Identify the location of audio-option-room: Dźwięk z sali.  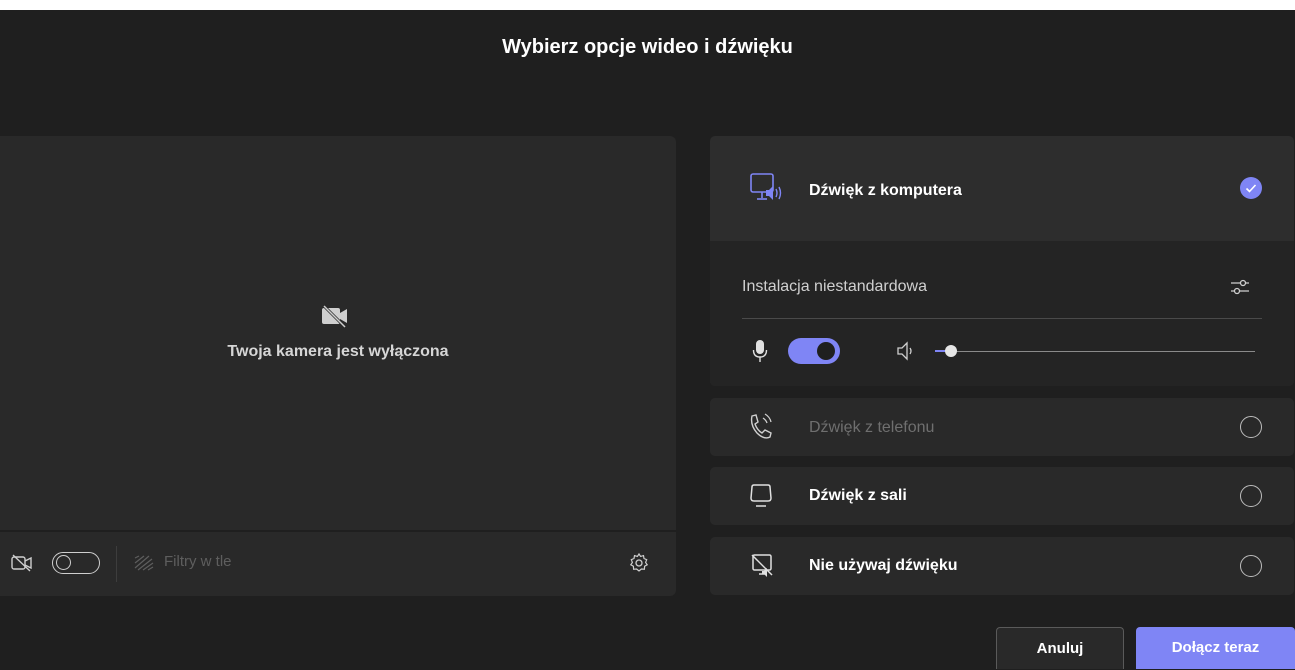
(1002, 496).